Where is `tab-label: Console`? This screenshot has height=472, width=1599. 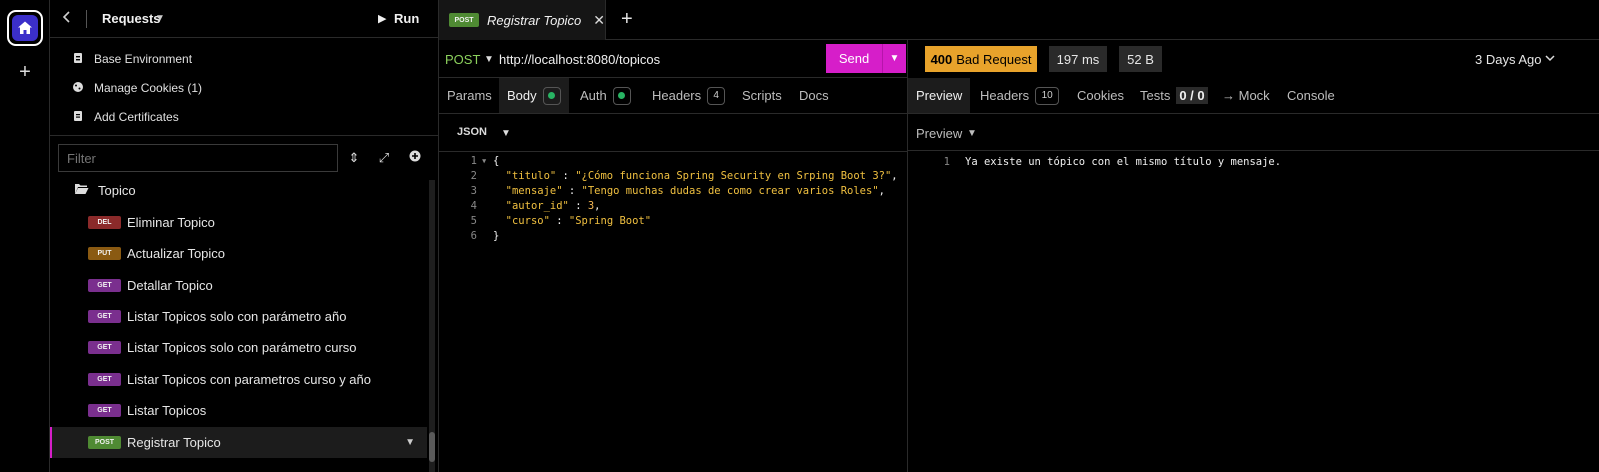 tab-label: Console is located at coordinates (1311, 95).